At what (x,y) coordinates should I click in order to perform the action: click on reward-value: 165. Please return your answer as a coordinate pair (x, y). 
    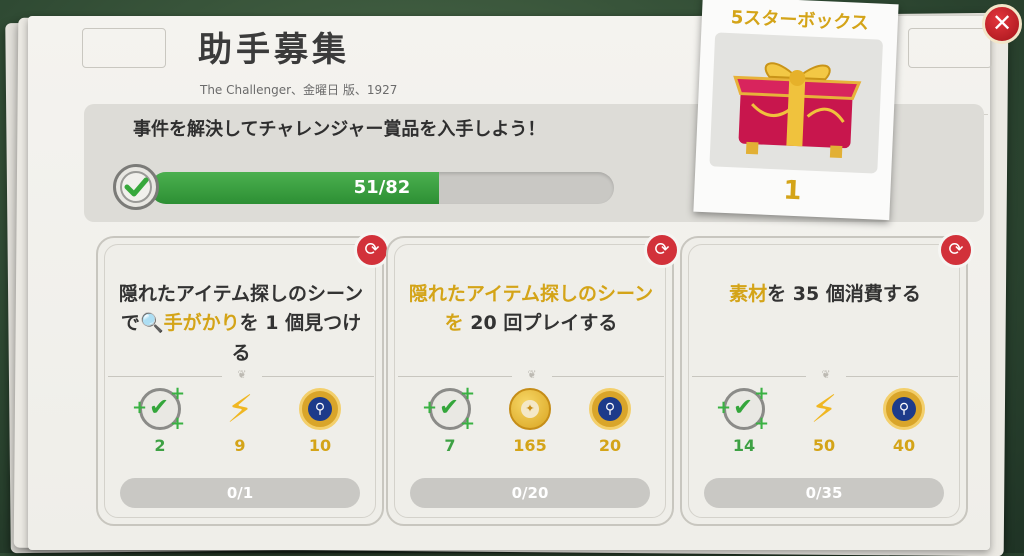
    Looking at the image, I should click on (530, 445).